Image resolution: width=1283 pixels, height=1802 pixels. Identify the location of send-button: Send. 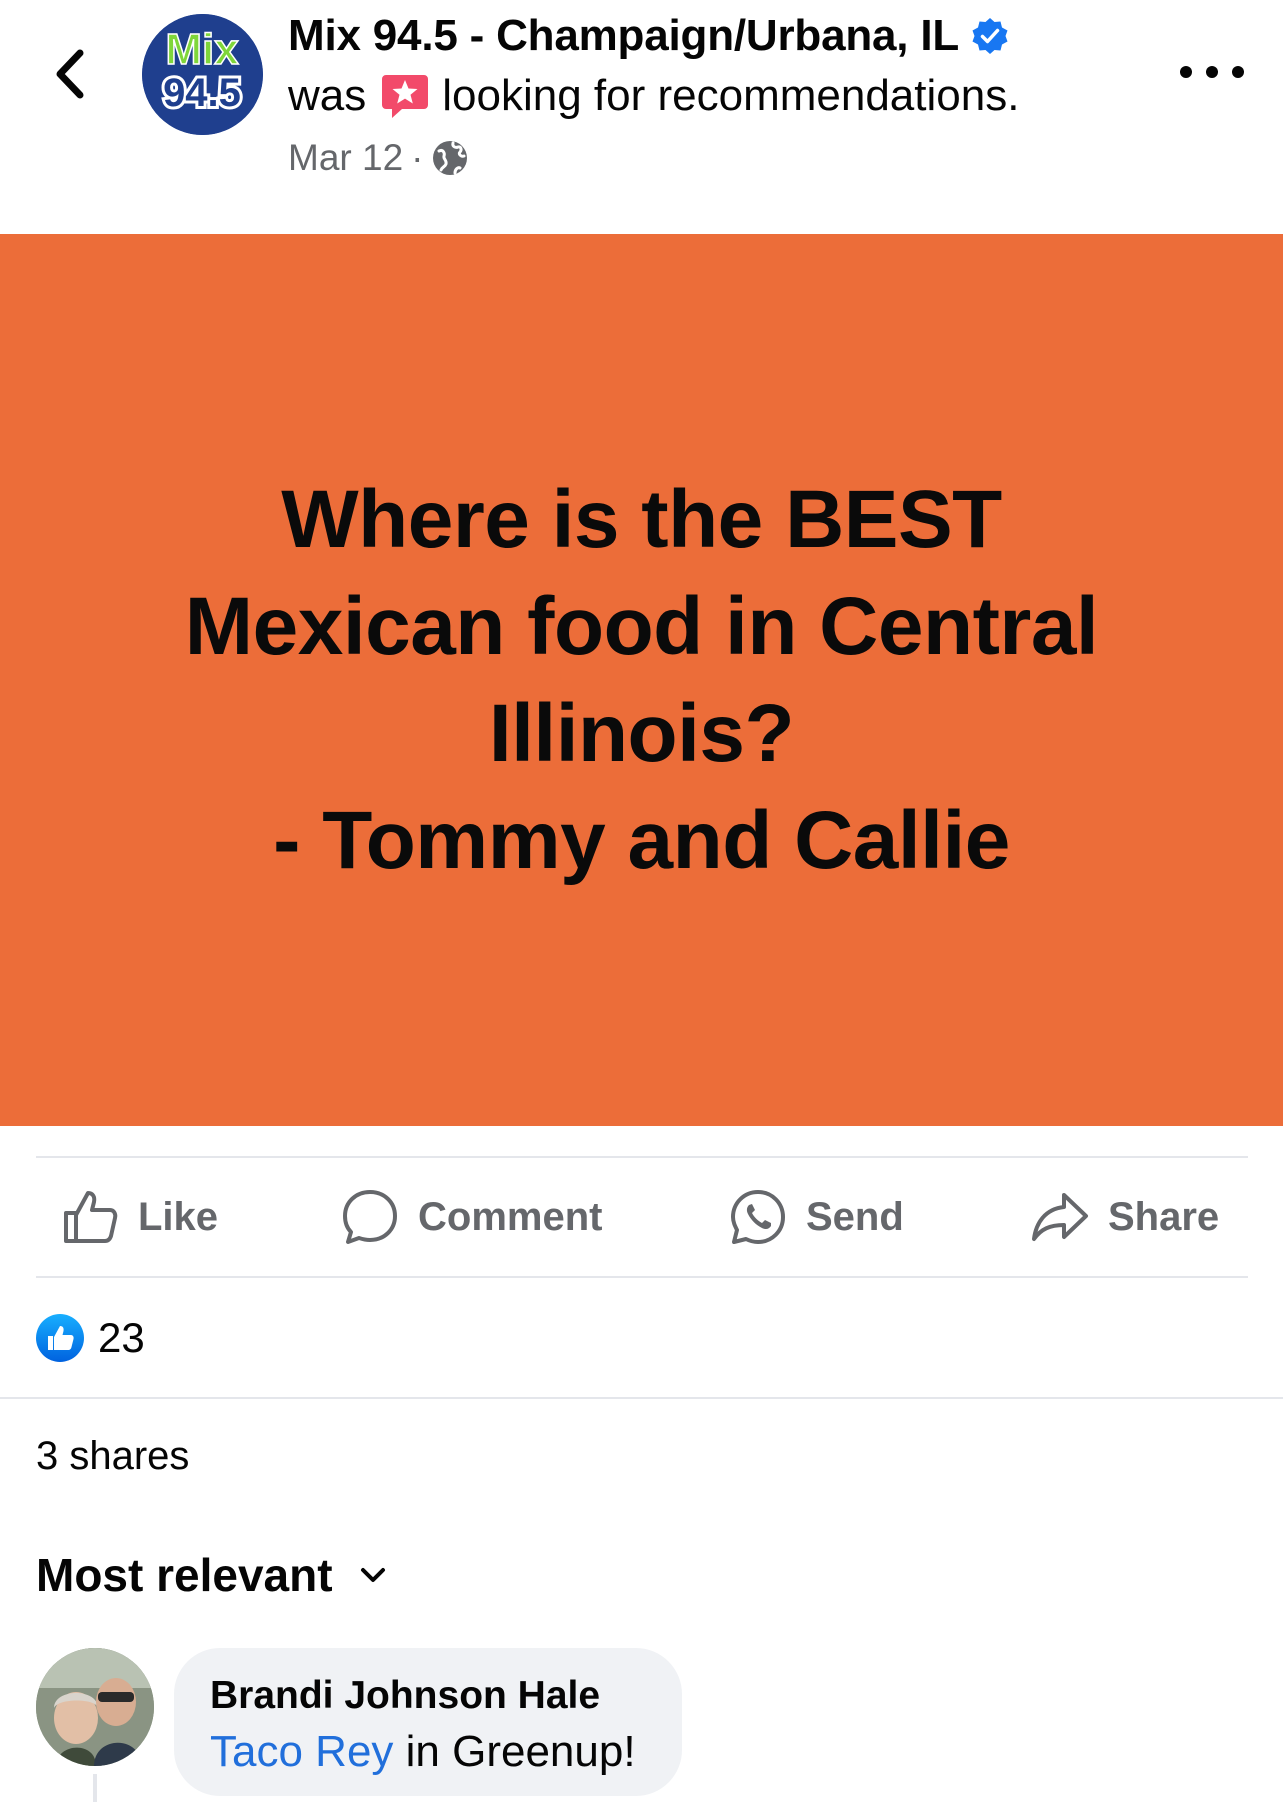
(816, 1217).